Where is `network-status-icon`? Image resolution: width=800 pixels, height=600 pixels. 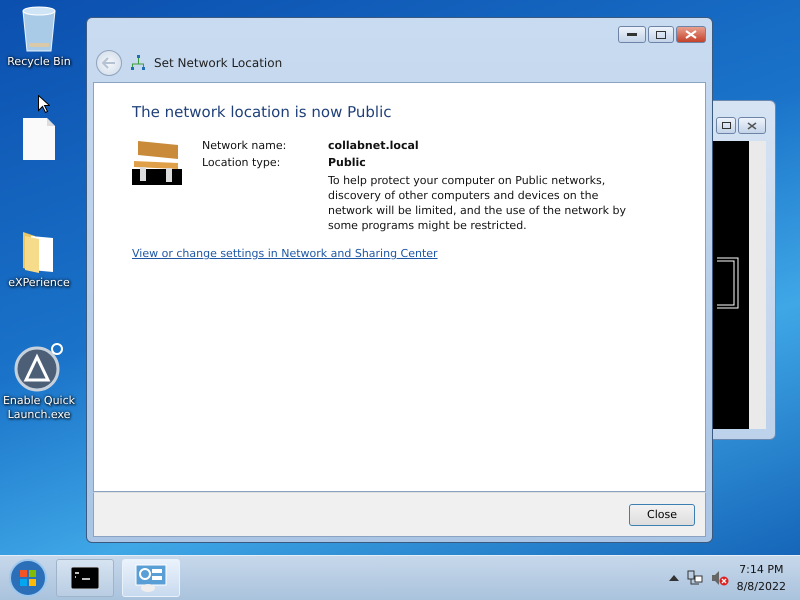 network-status-icon is located at coordinates (694, 578).